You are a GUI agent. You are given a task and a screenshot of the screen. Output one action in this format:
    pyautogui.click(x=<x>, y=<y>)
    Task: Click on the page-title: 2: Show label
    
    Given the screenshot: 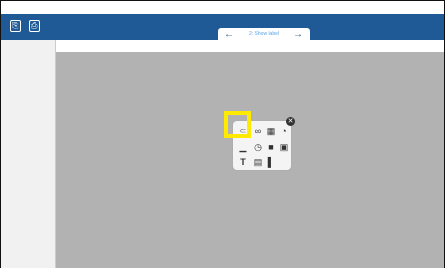 What is the action you would take?
    pyautogui.click(x=264, y=34)
    